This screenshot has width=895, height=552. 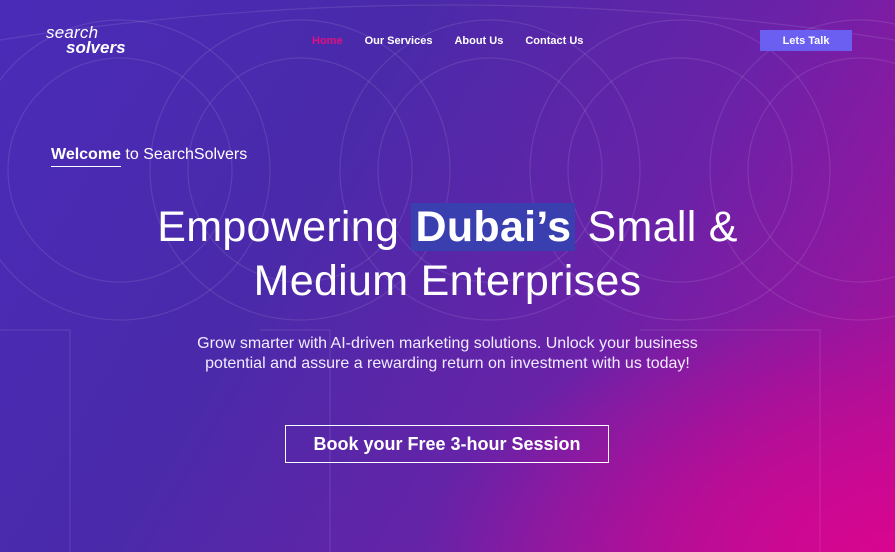 I want to click on welcome-text: Welcome to SearchSolvers, so click(x=149, y=156).